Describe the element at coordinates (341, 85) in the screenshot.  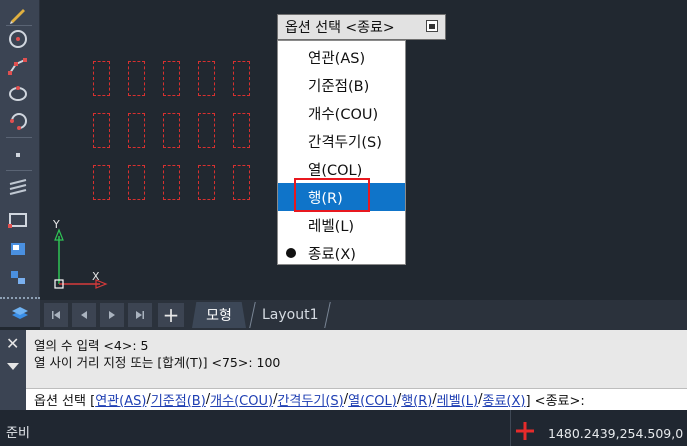
I see `menu-item-base-point: 기준점(B)` at that location.